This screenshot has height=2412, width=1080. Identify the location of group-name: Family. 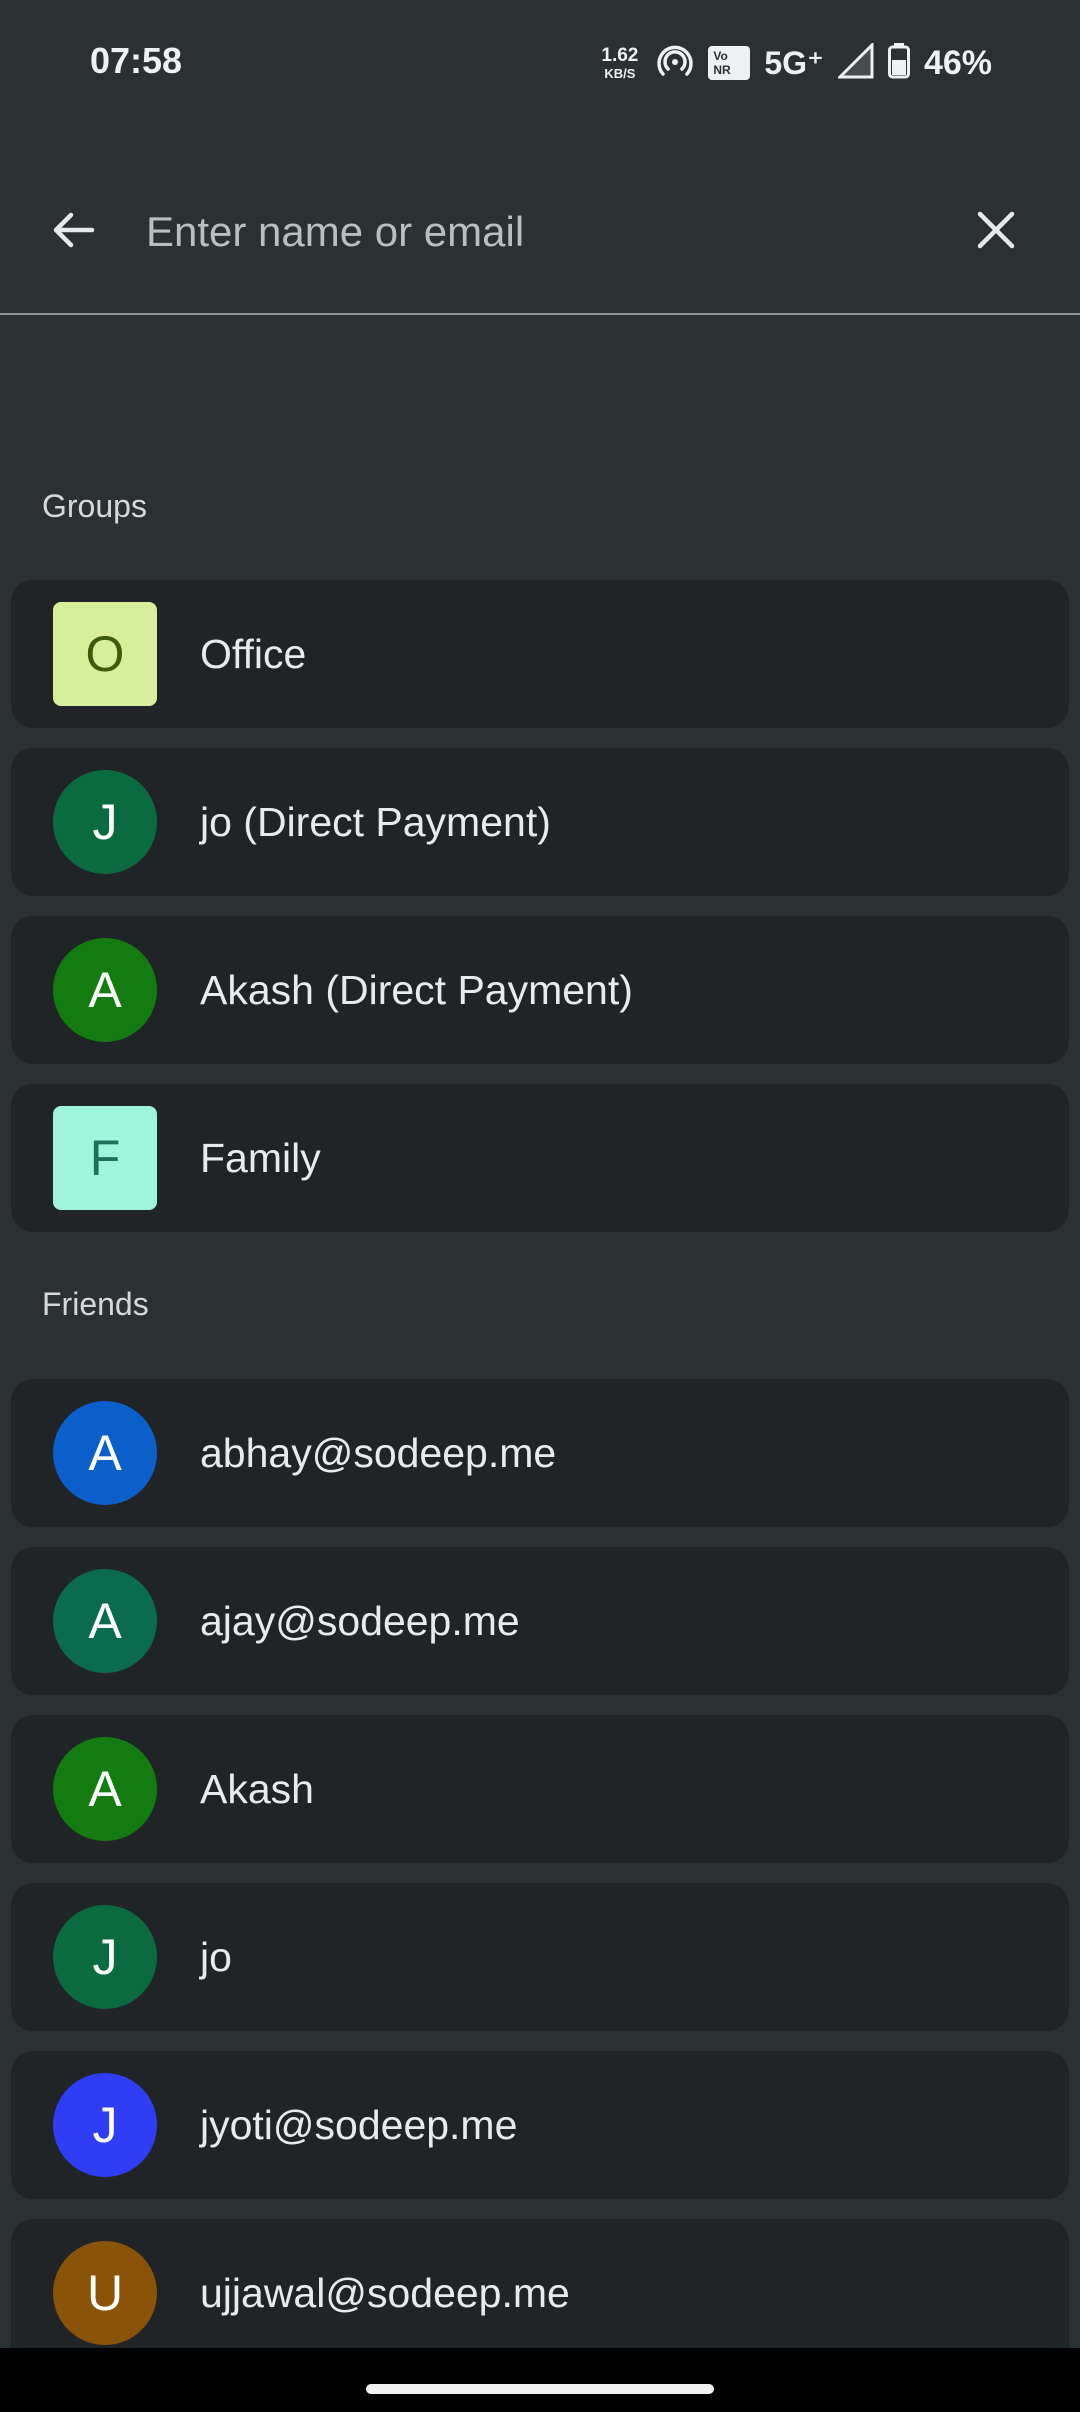
(260, 1157).